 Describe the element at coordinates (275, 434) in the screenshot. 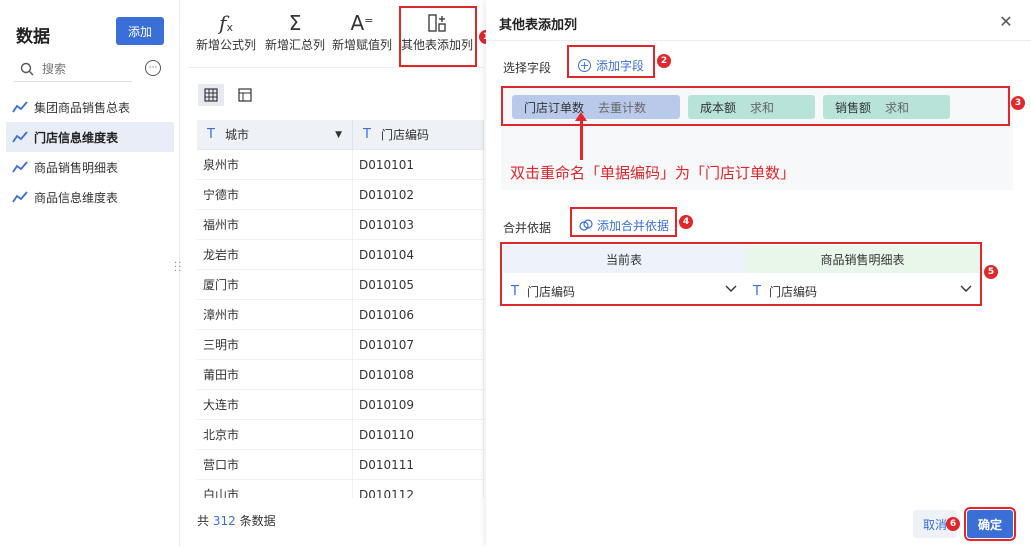

I see `cell-city: 北京市` at that location.